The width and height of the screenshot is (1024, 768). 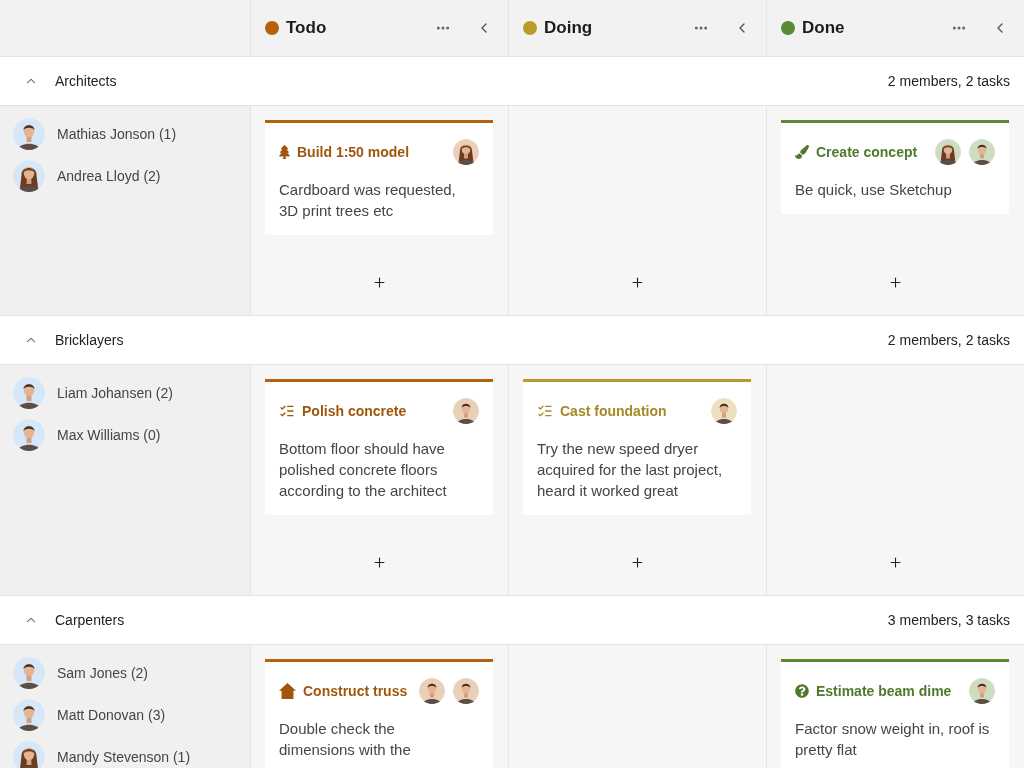 I want to click on member-name: Mandy Stevenson (1), so click(x=124, y=757).